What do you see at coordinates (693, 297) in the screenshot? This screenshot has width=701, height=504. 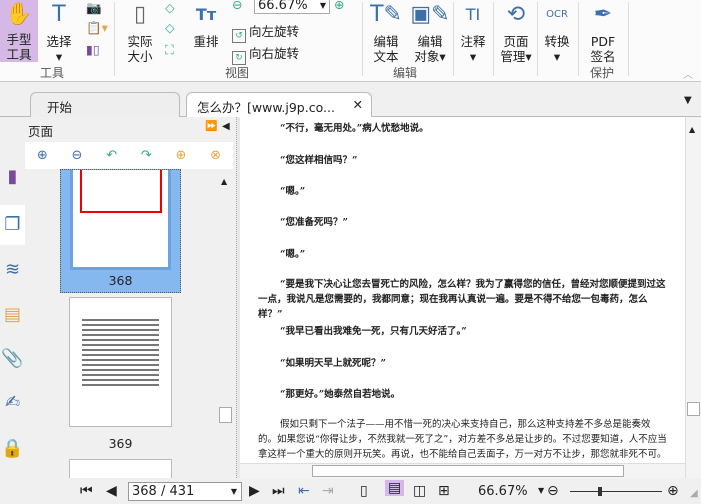 I see `vertical-scrollbar: ▲` at bounding box center [693, 297].